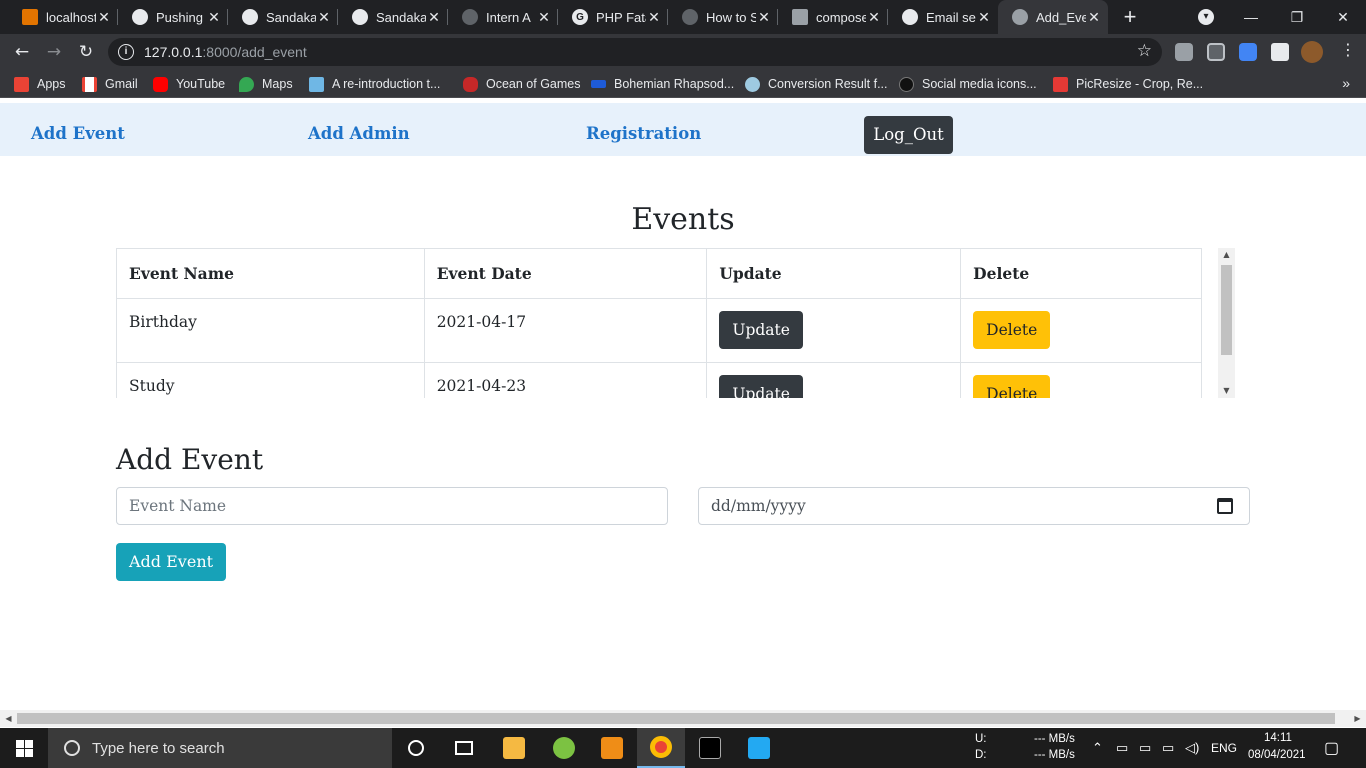 Image resolution: width=1366 pixels, height=768 pixels. Describe the element at coordinates (464, 748) in the screenshot. I see `task-view-icon` at that location.